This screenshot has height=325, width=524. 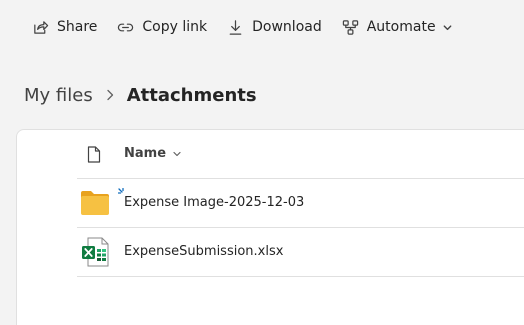 I want to click on automate-label: Automate, so click(x=401, y=27).